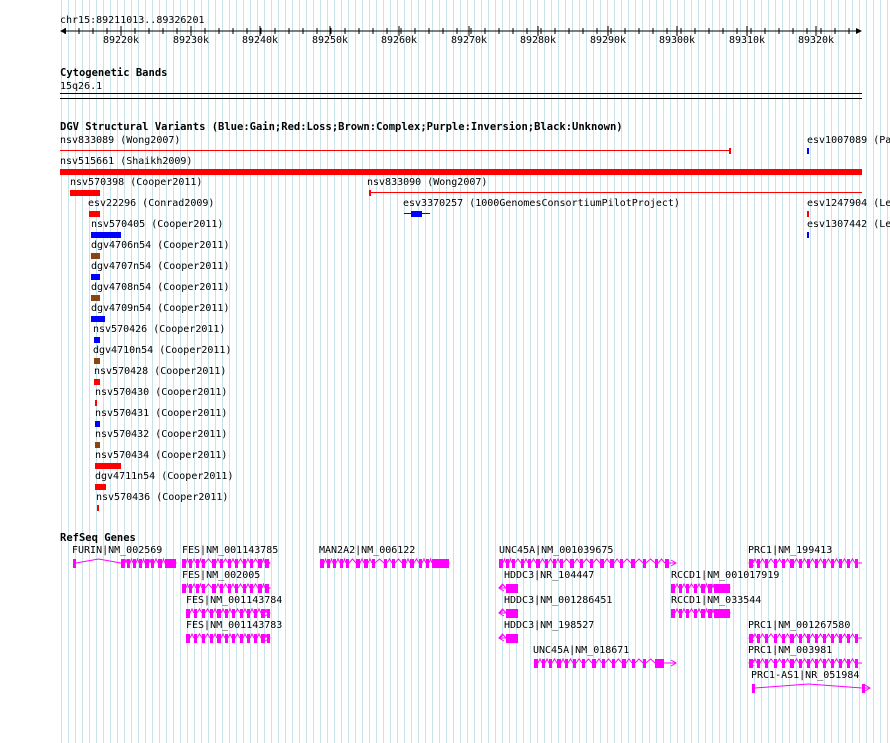 This screenshot has width=890, height=743. I want to click on gene-label: FES|NM_001143783, so click(234, 625).